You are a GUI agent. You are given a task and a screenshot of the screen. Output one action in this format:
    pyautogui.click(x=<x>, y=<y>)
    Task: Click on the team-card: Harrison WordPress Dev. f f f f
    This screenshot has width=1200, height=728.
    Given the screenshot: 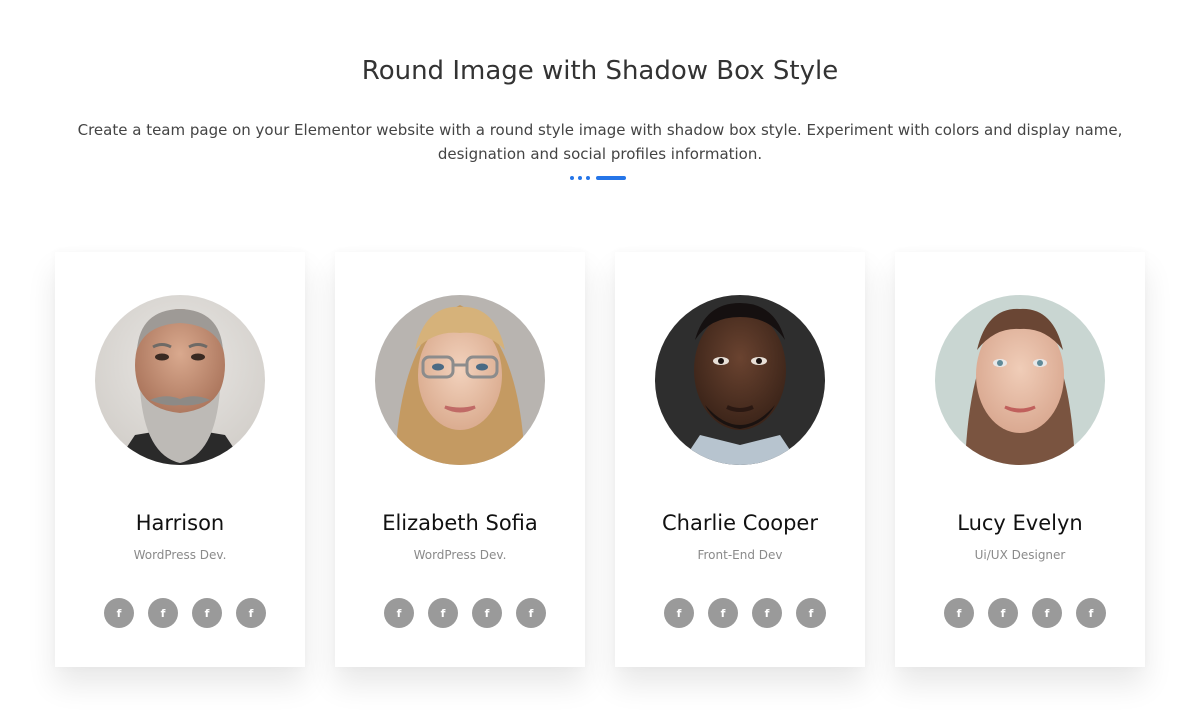 What is the action you would take?
    pyautogui.click(x=180, y=459)
    